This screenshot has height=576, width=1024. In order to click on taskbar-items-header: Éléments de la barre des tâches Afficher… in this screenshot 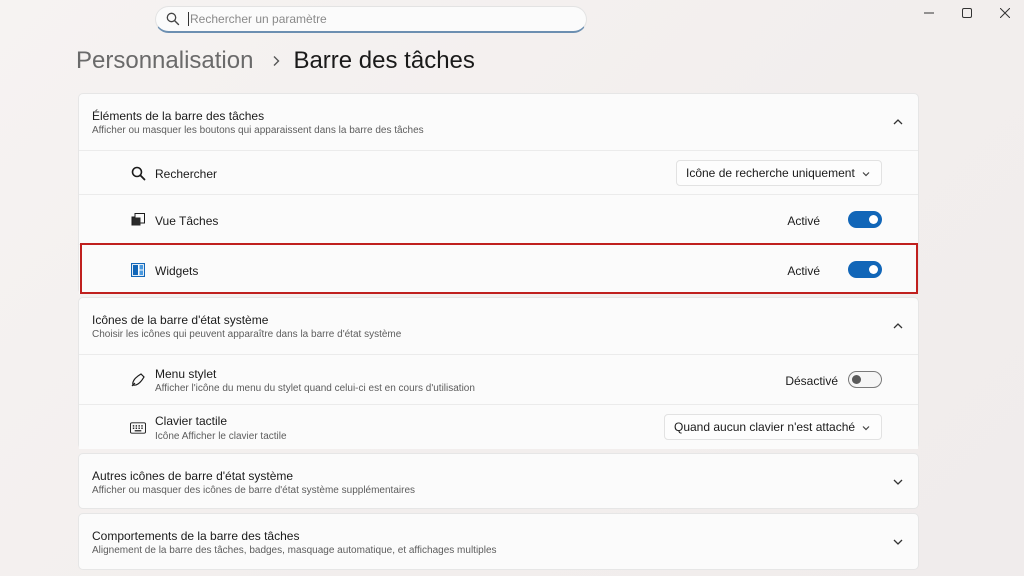, I will do `click(498, 122)`.